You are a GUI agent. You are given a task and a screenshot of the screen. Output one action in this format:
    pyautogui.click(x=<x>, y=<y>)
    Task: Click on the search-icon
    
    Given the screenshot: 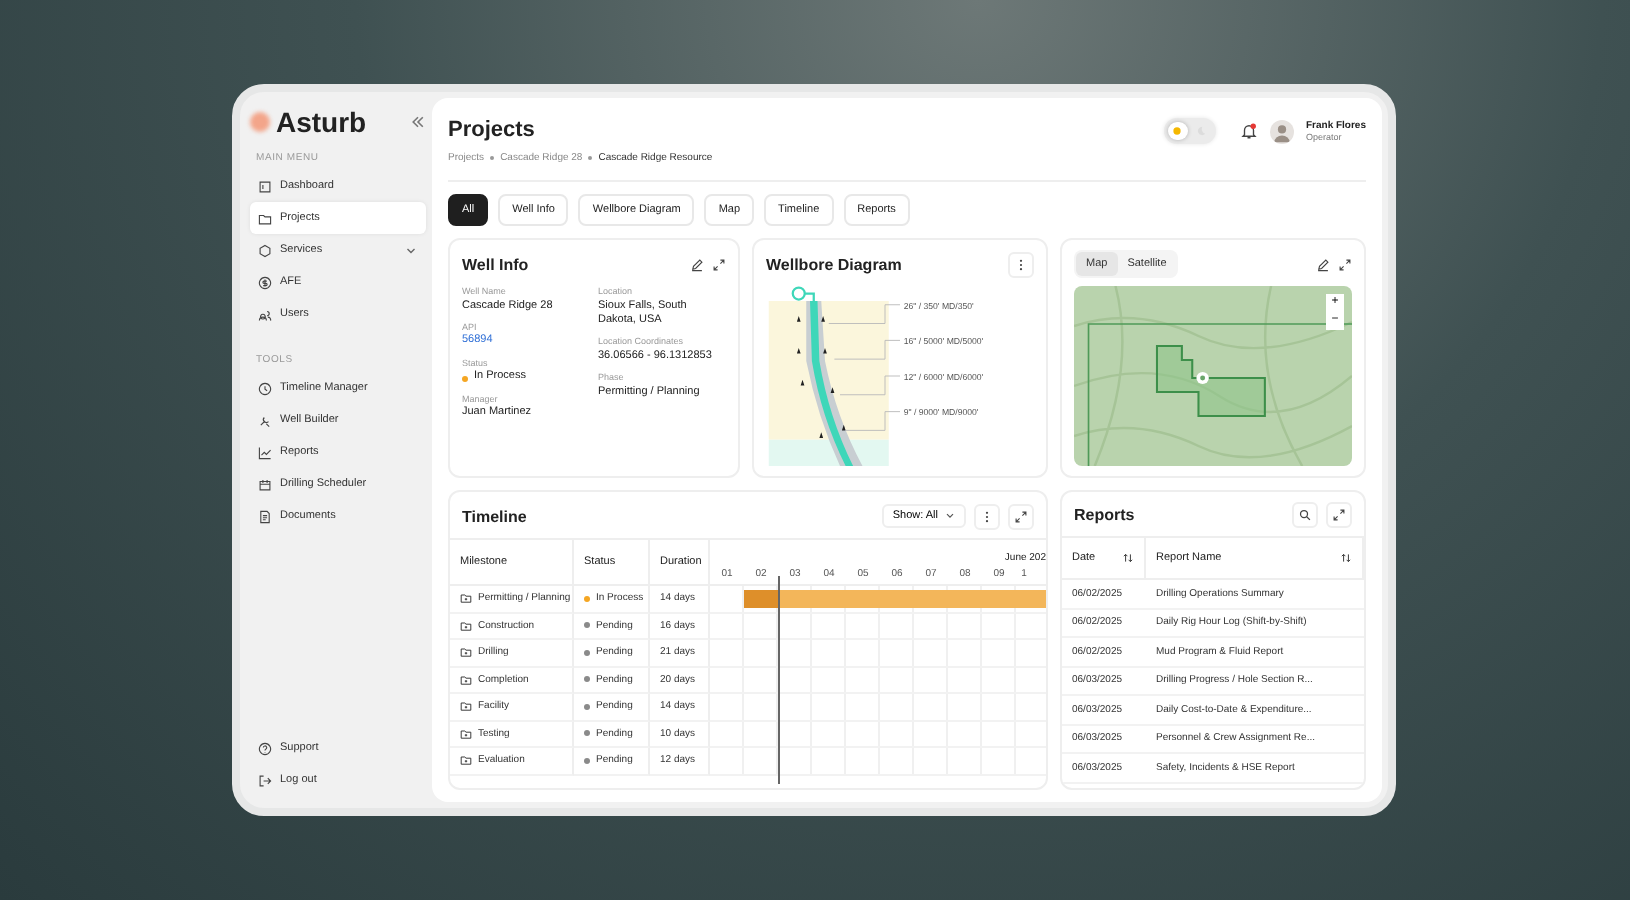 What is the action you would take?
    pyautogui.click(x=1305, y=515)
    